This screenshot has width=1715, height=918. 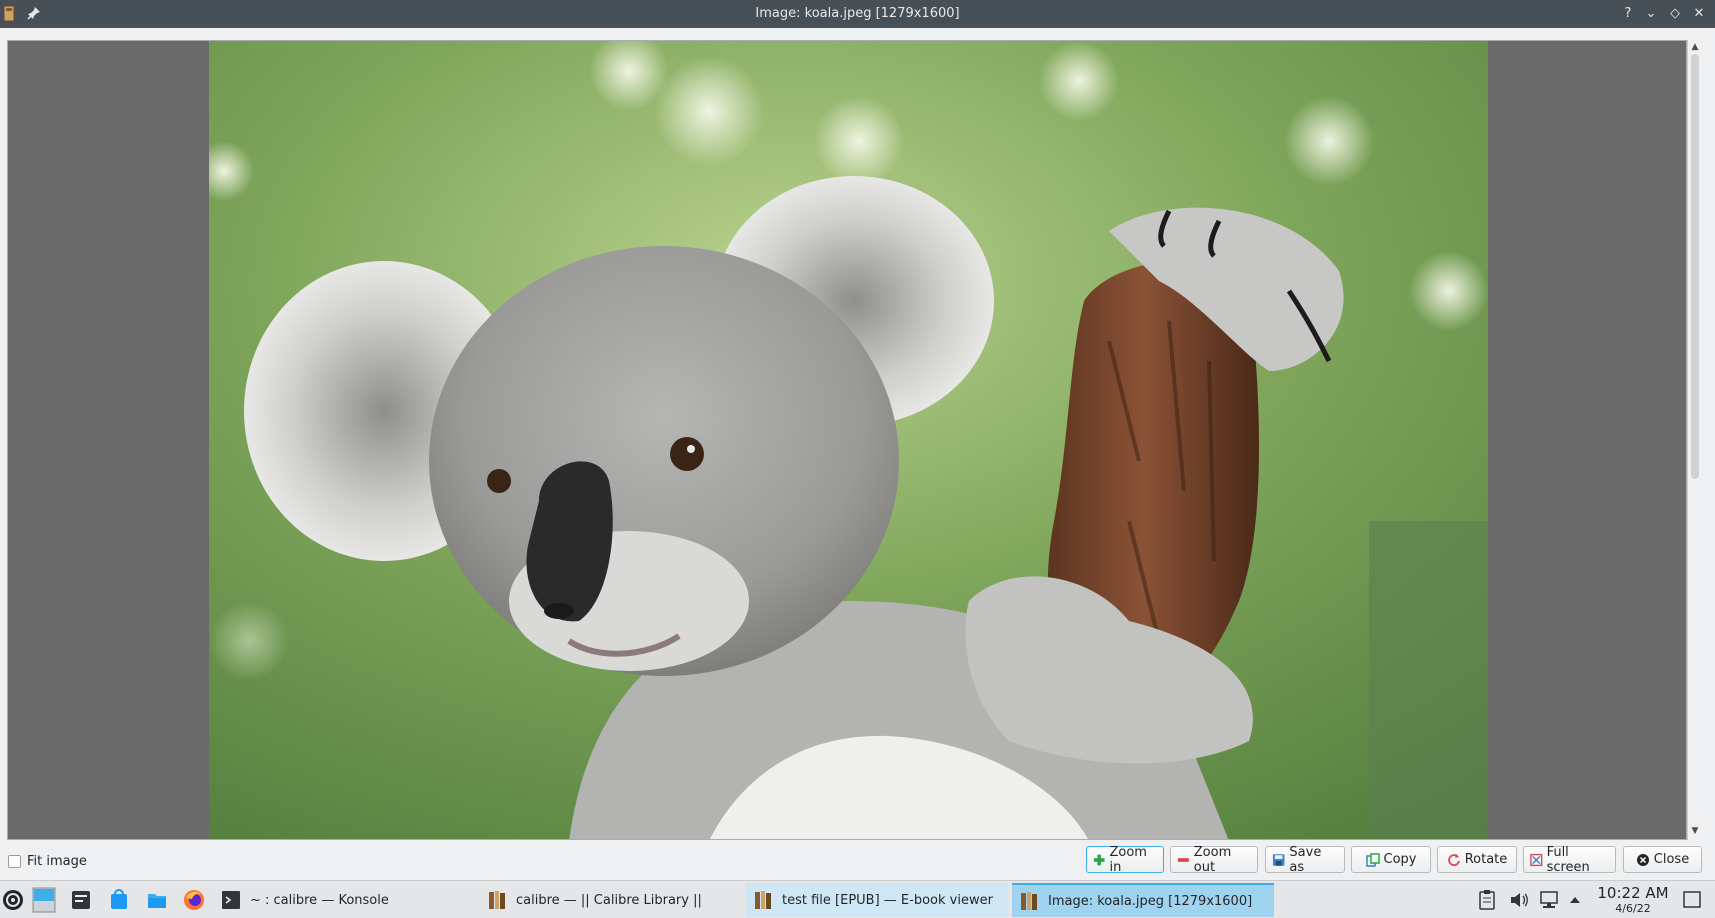 I want to click on full-screen-label: Full screen, so click(x=1568, y=859).